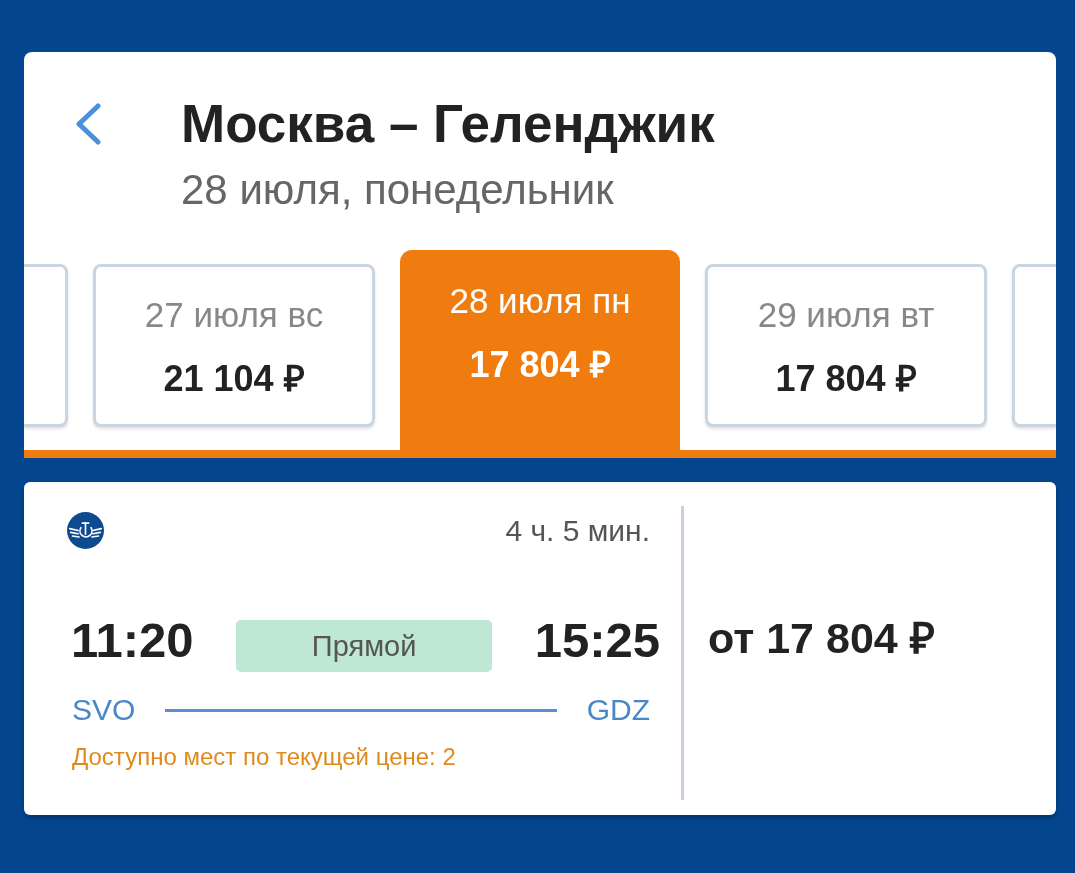 The height and width of the screenshot is (873, 1075). Describe the element at coordinates (618, 710) in the screenshot. I see `arrival-airport: GDZ` at that location.